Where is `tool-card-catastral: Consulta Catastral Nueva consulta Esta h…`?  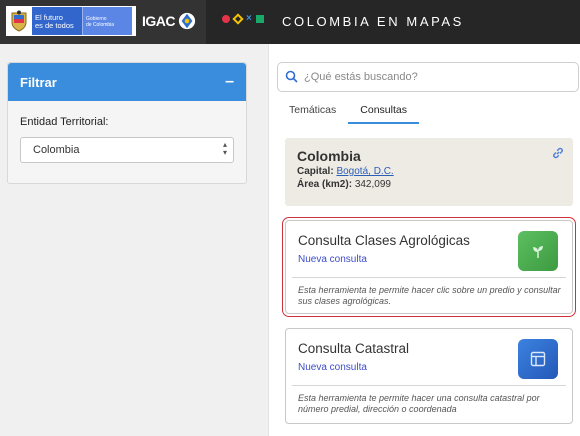
tool-card-catastral: Consulta Catastral Nueva consulta Esta h… is located at coordinates (429, 376).